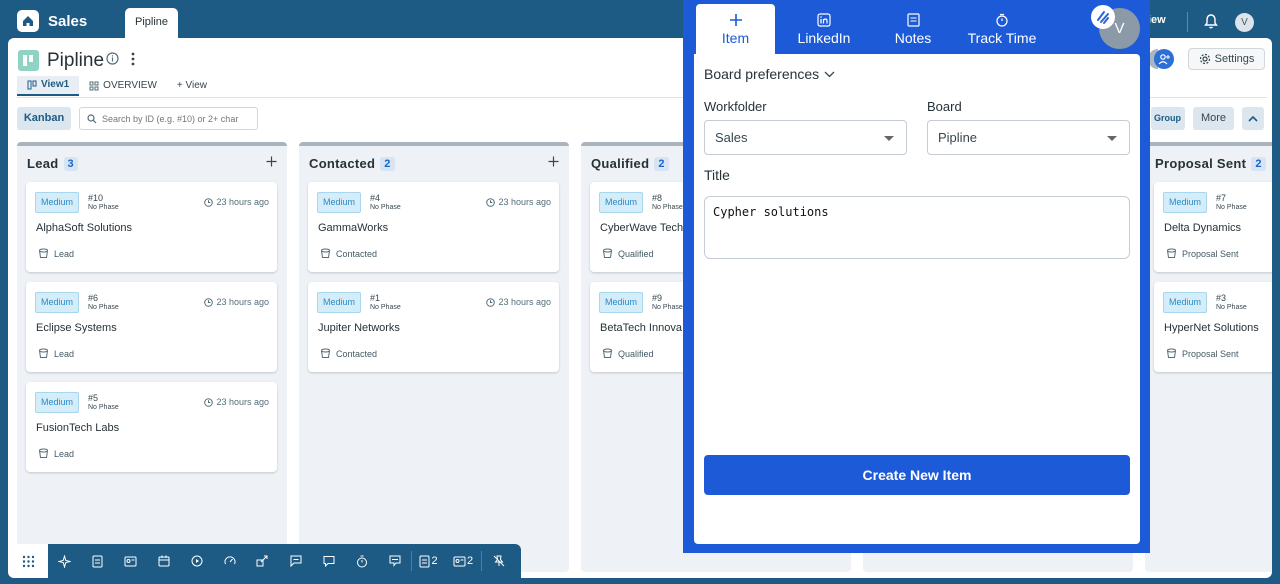 This screenshot has width=1280, height=584. Describe the element at coordinates (731, 137) in the screenshot. I see `workfolder-value: Sales` at that location.